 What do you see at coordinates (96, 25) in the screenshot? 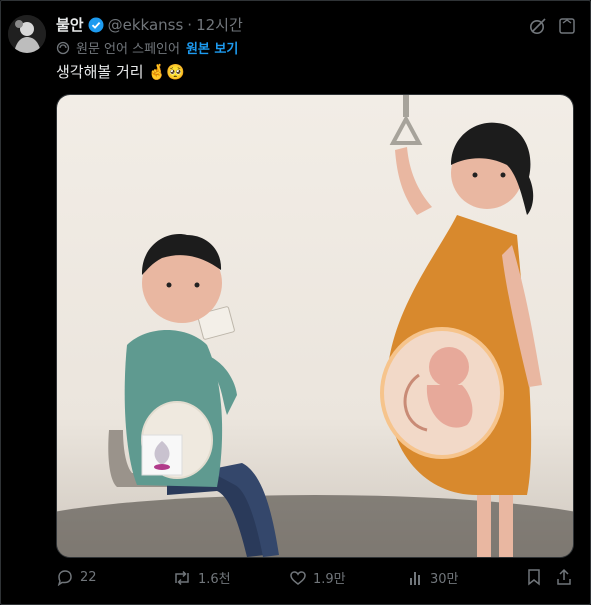
I see `verified-badge-icon` at bounding box center [96, 25].